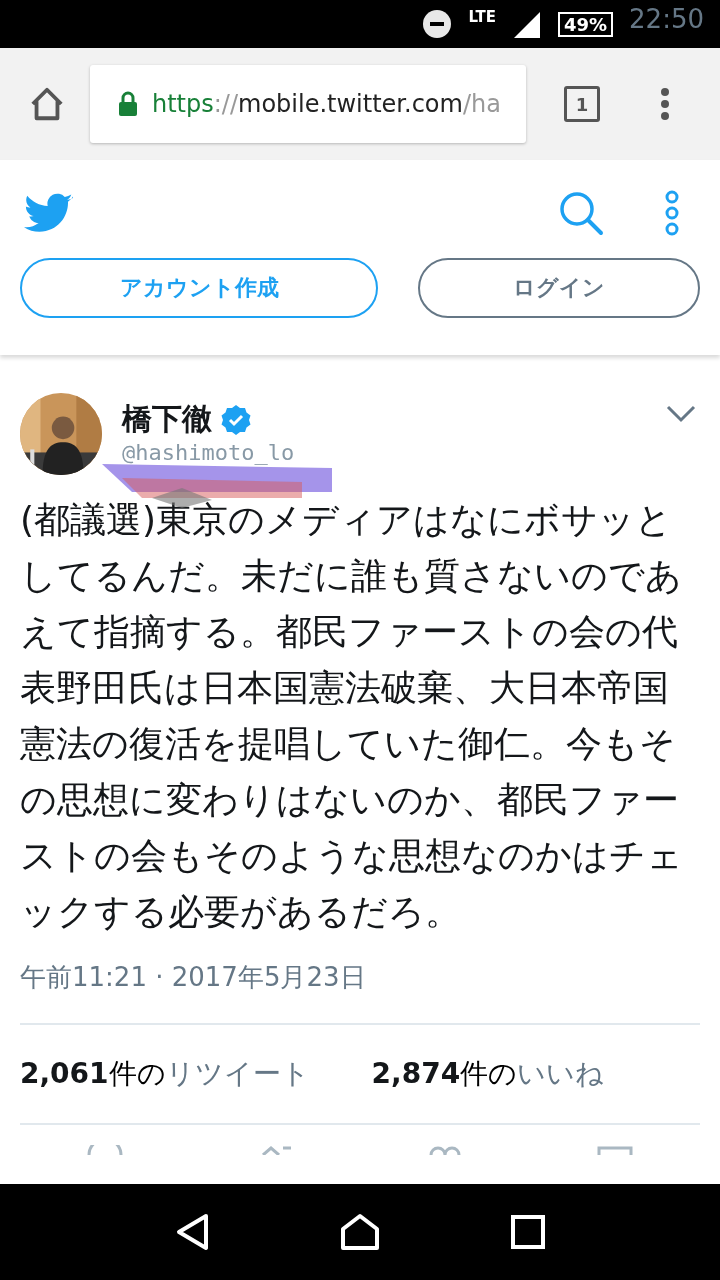 The image size is (720, 1280). I want to click on tab-switcher: 1, so click(582, 104).